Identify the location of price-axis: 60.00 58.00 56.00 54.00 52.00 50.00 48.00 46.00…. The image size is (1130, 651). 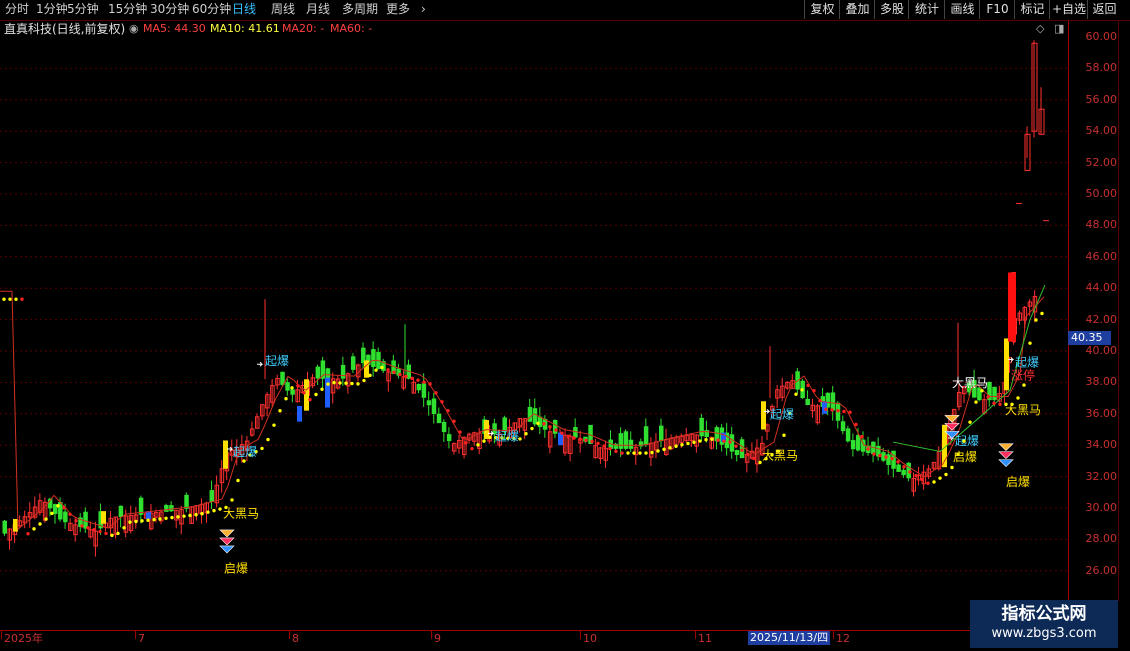
(1093, 325).